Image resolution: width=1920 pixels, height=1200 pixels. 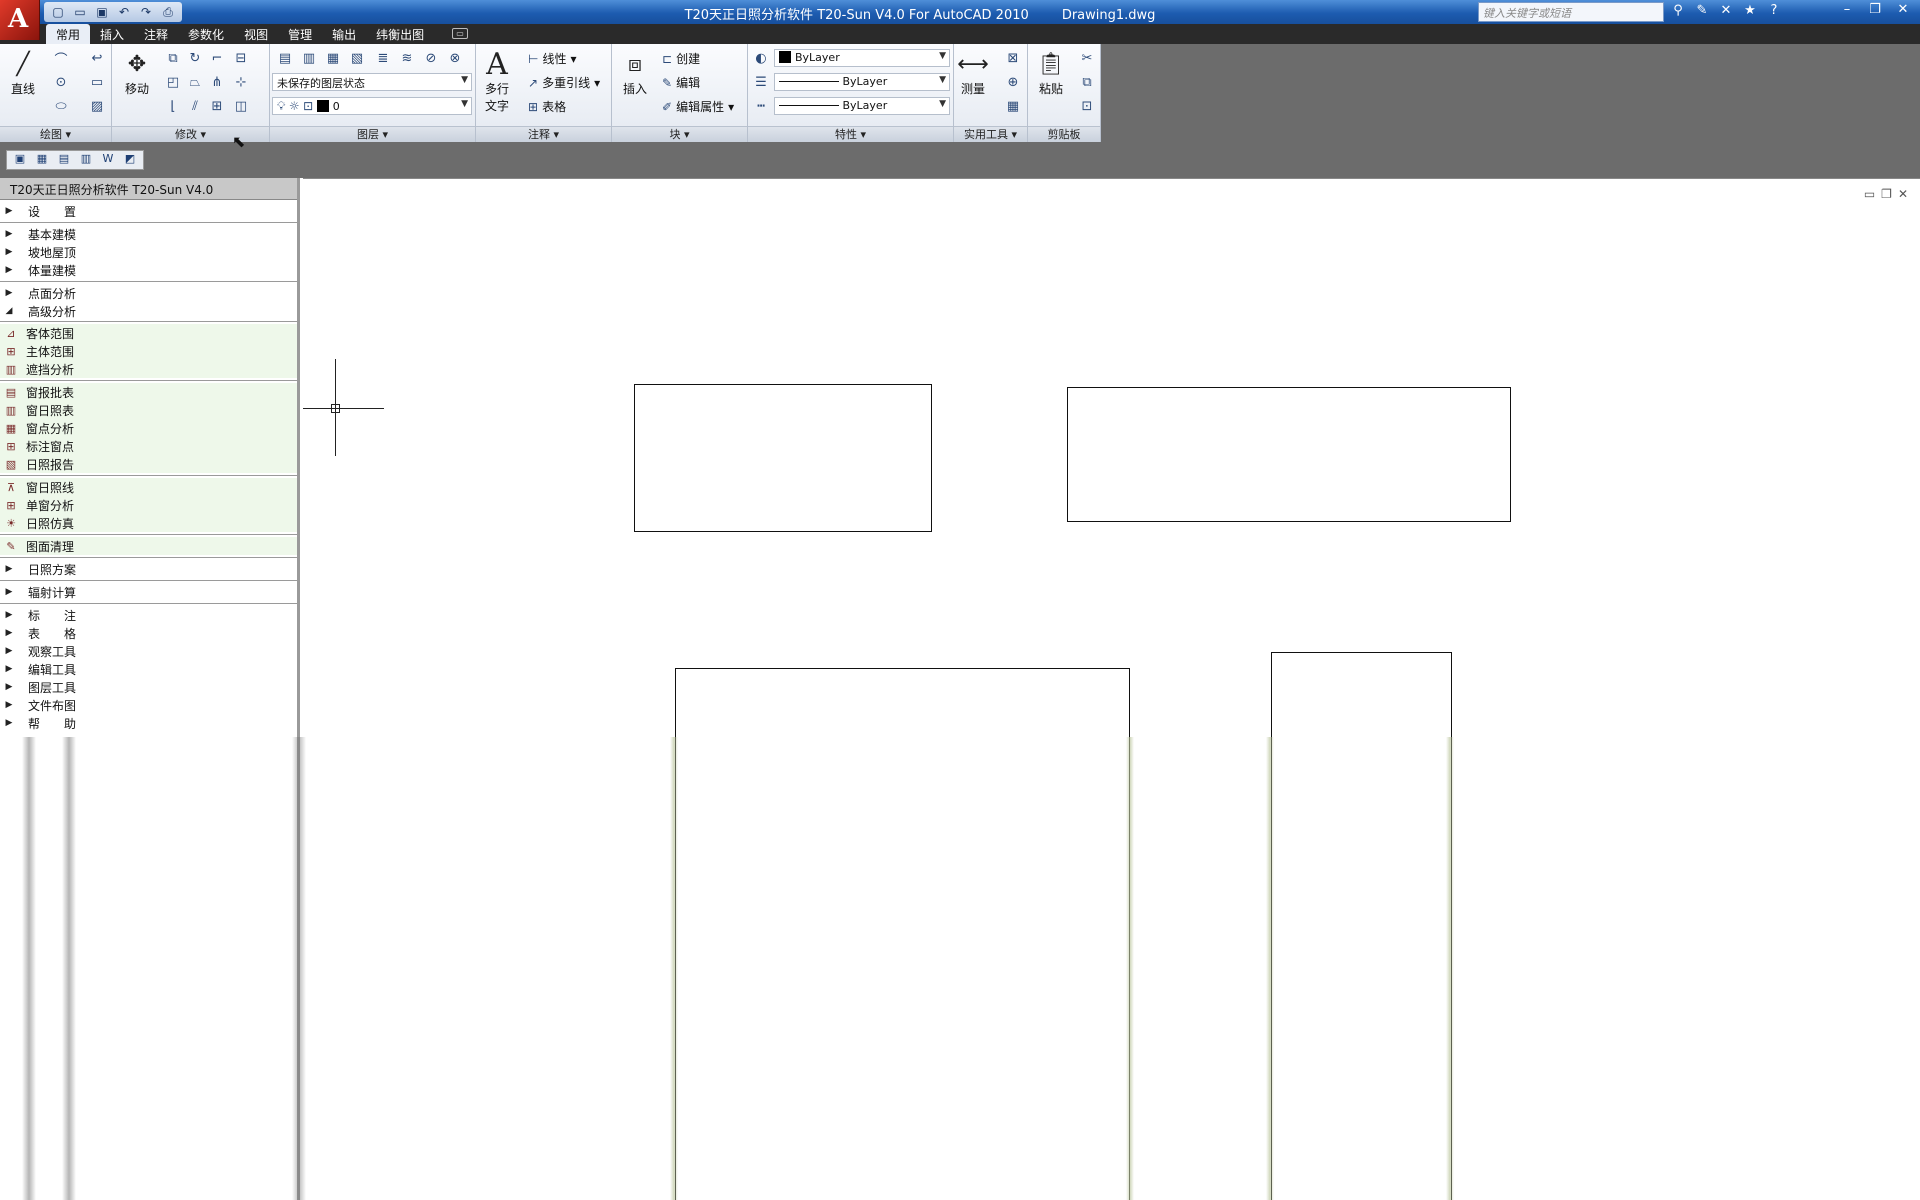 What do you see at coordinates (55, 134) in the screenshot?
I see `panel-draw-label: 绘图 ▾` at bounding box center [55, 134].